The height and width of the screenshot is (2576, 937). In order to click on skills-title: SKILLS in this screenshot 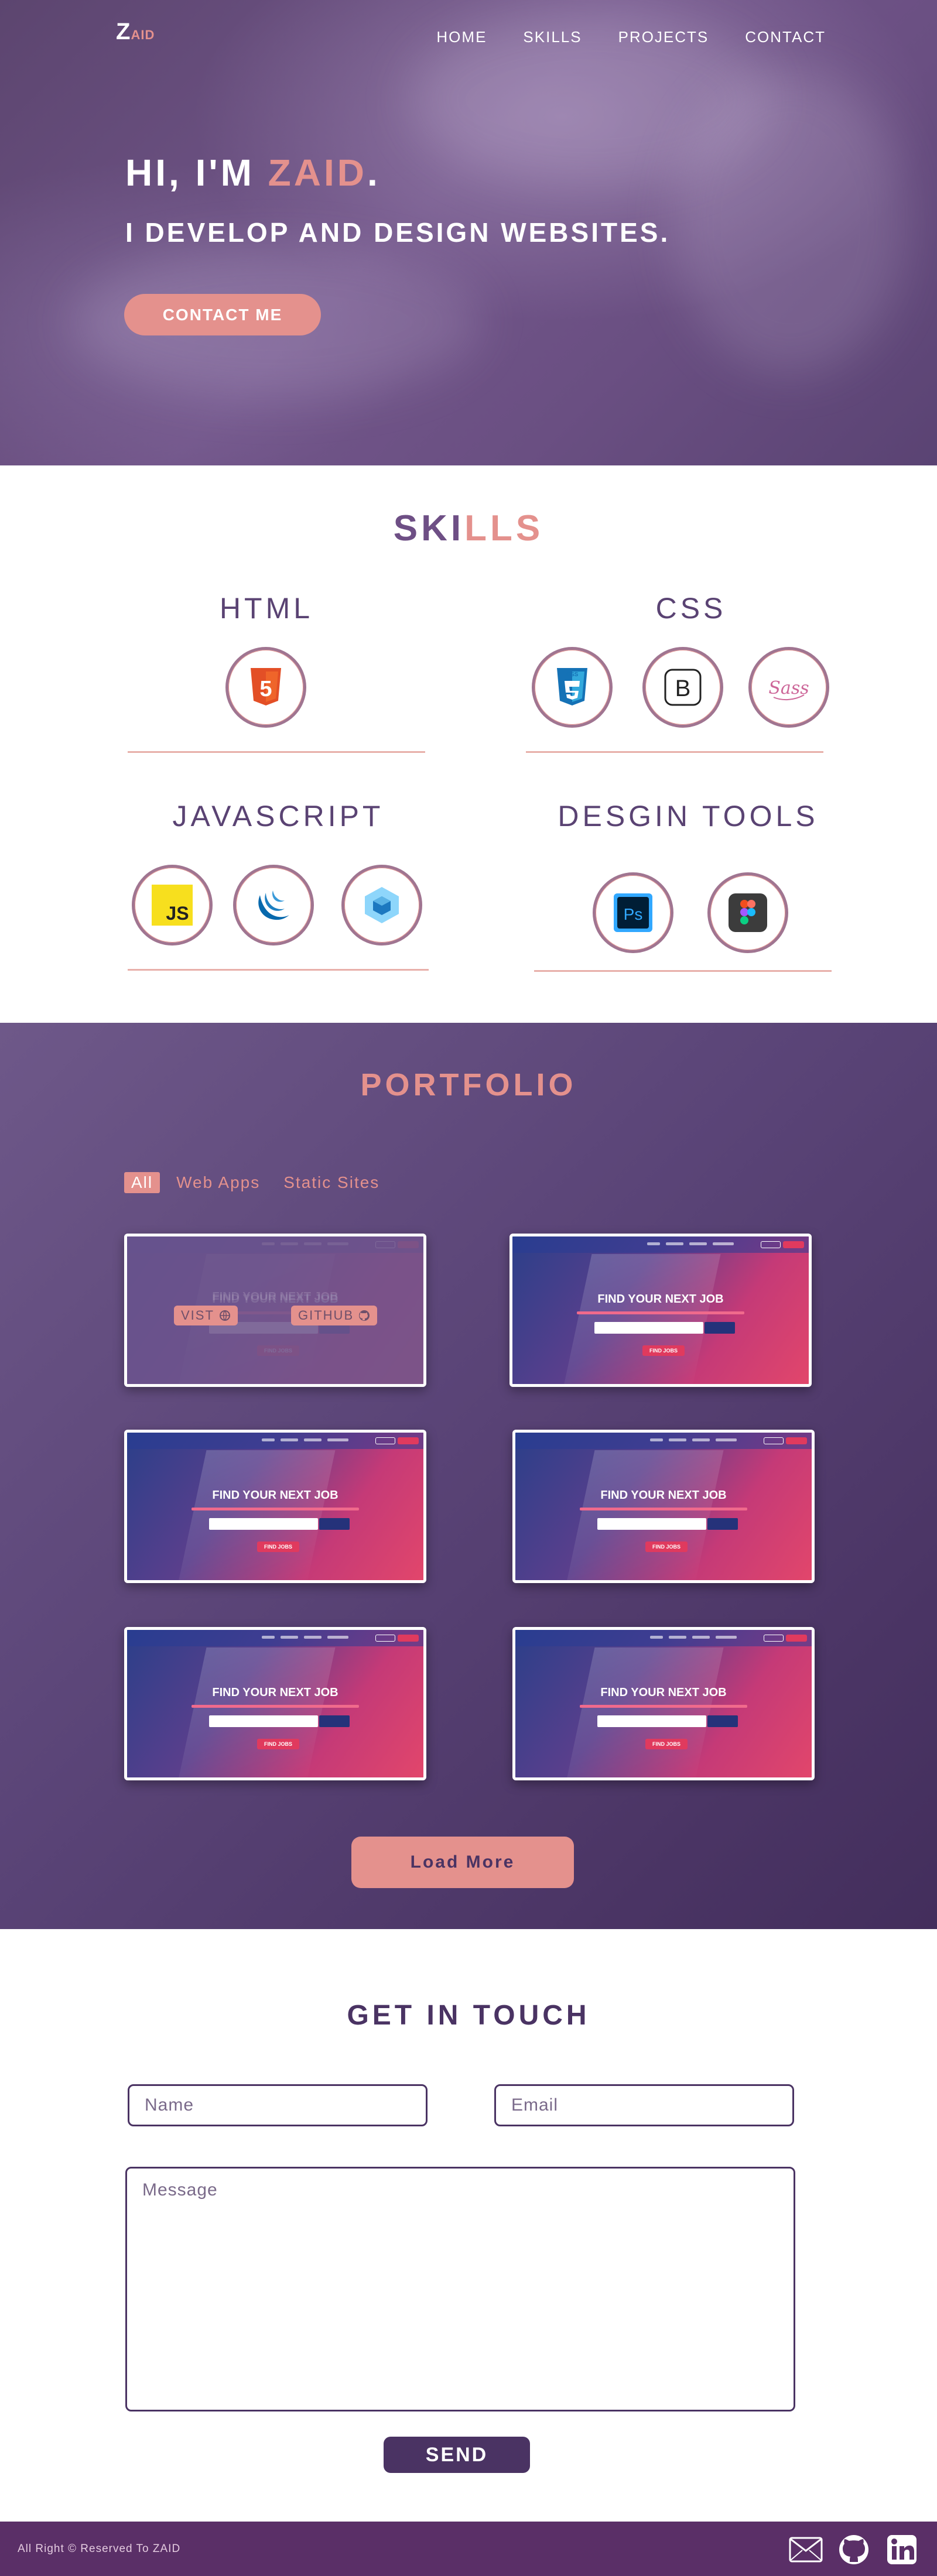, I will do `click(468, 528)`.